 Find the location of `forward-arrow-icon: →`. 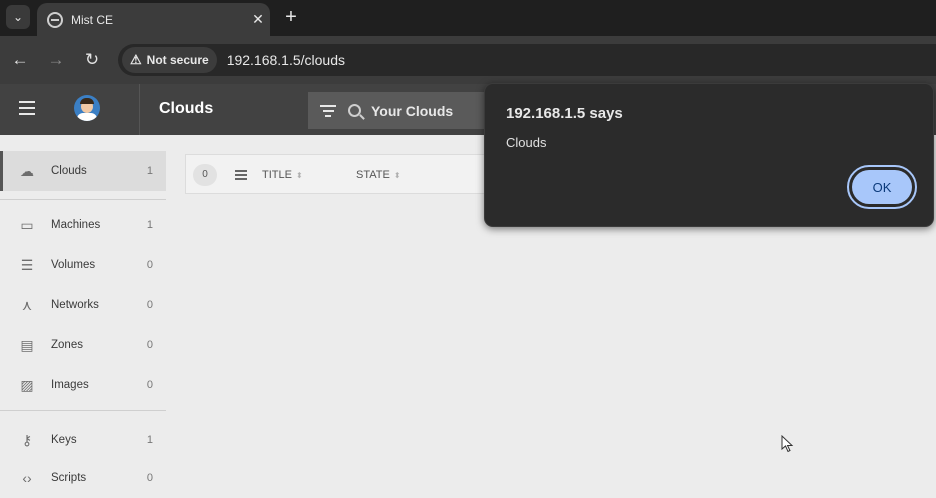

forward-arrow-icon: → is located at coordinates (56, 60).